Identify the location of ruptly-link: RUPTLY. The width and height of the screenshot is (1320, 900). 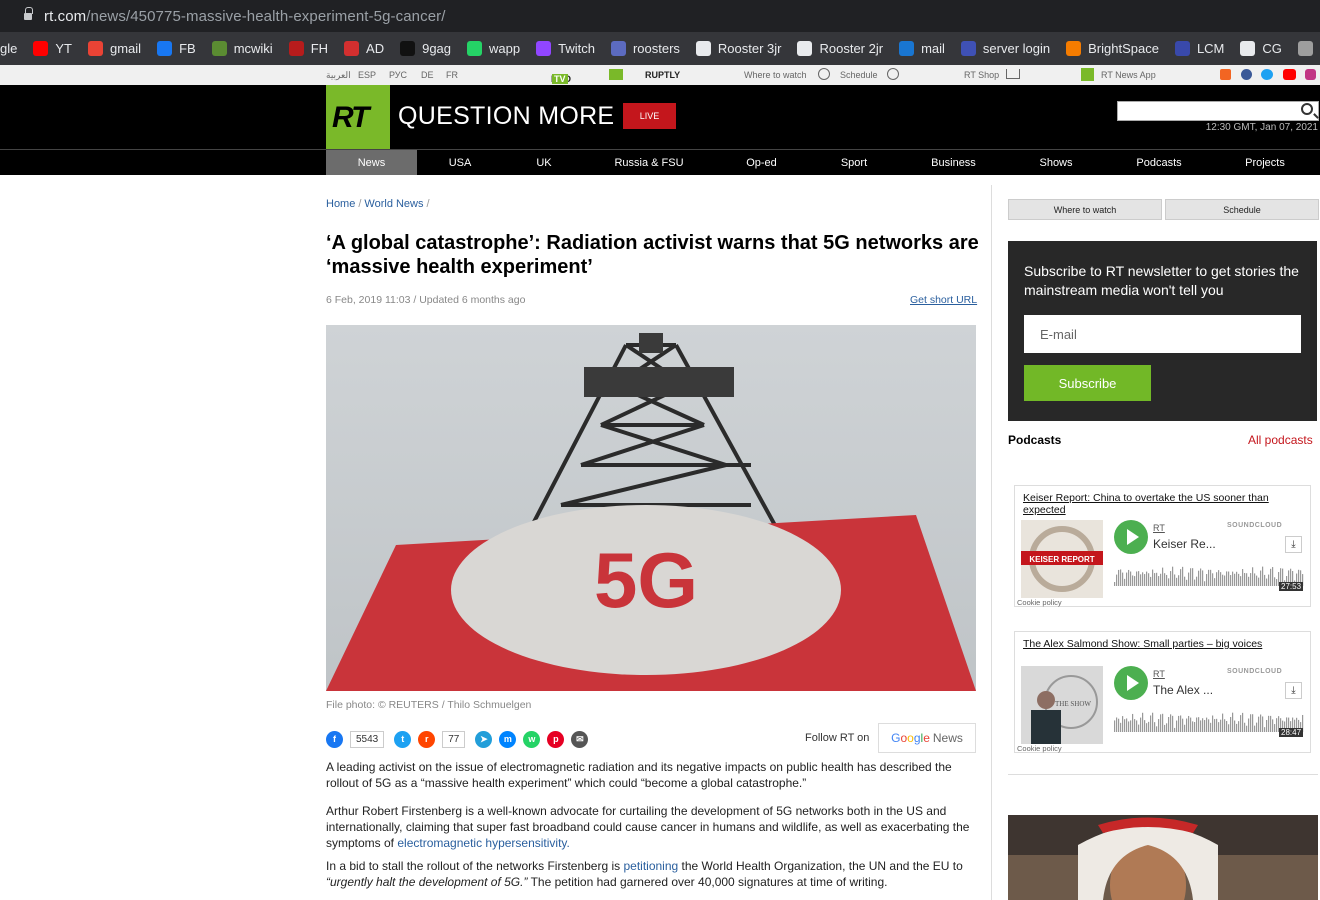
(662, 75).